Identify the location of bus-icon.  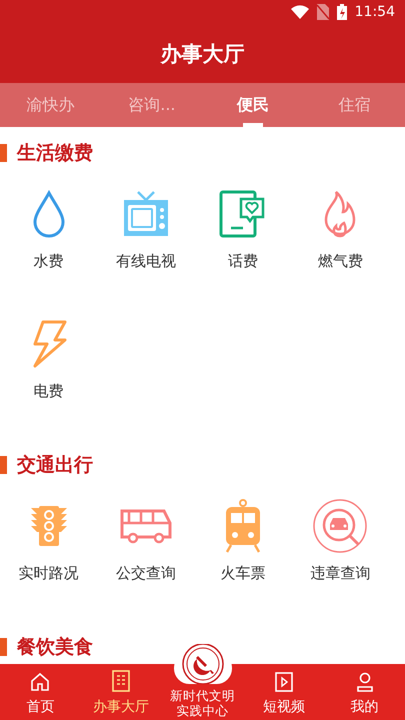
(145, 526).